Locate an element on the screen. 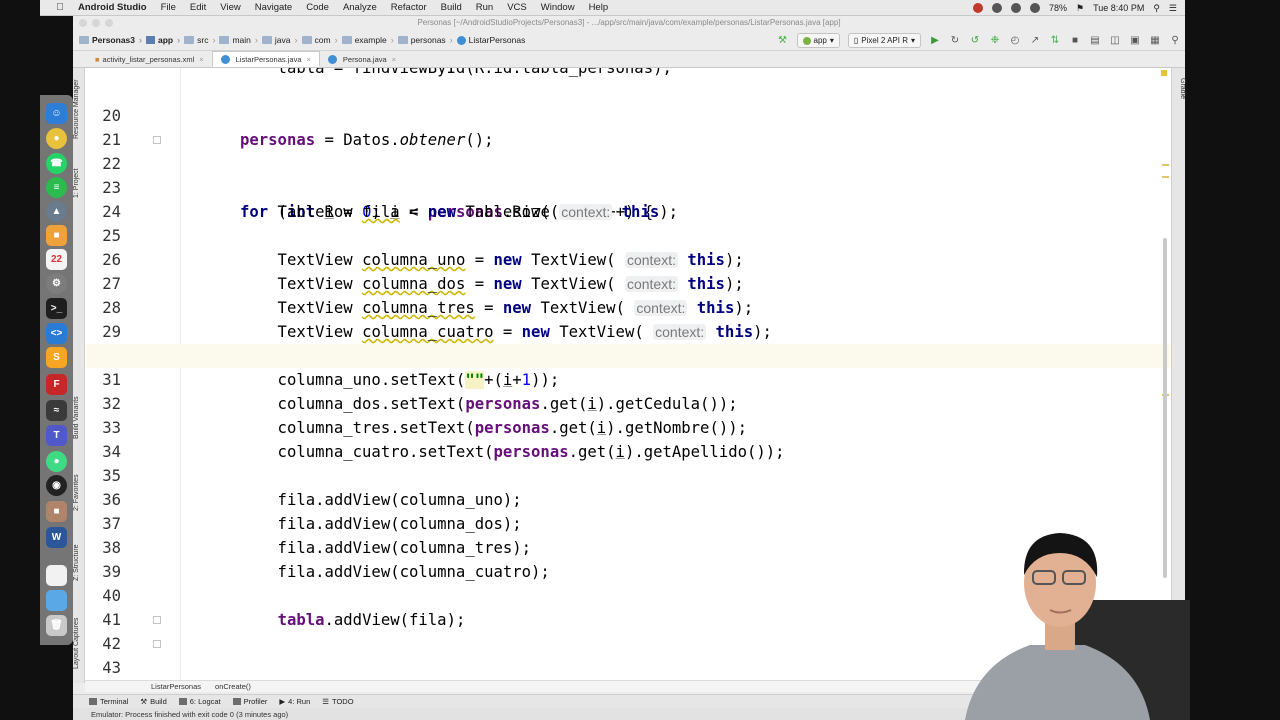 The height and width of the screenshot is (720, 1280). editor-breadcrumb-method: onCreate() is located at coordinates (233, 686).